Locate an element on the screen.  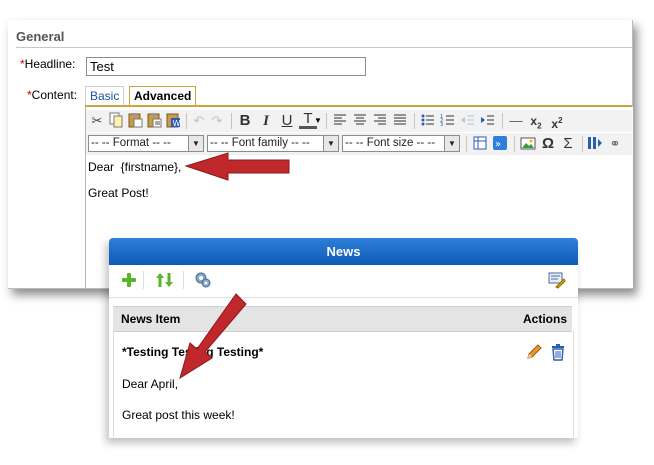
arrow-to-firstname is located at coordinates (237, 166).